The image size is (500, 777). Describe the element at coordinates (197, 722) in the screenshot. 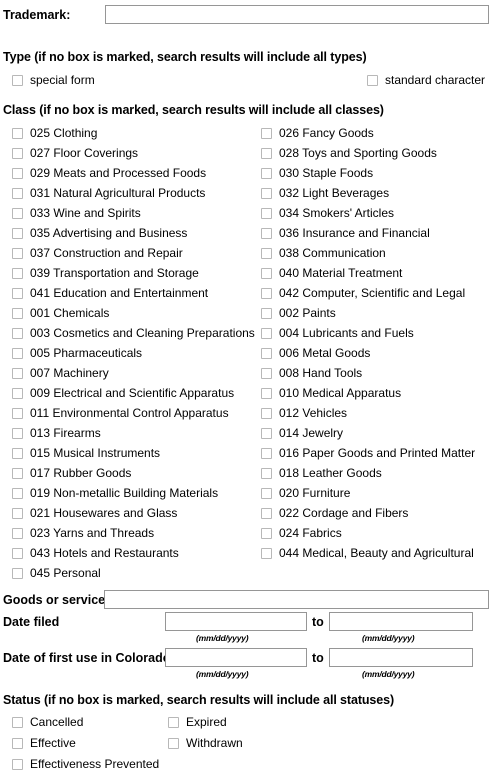

I see `status-option: Expired` at that location.